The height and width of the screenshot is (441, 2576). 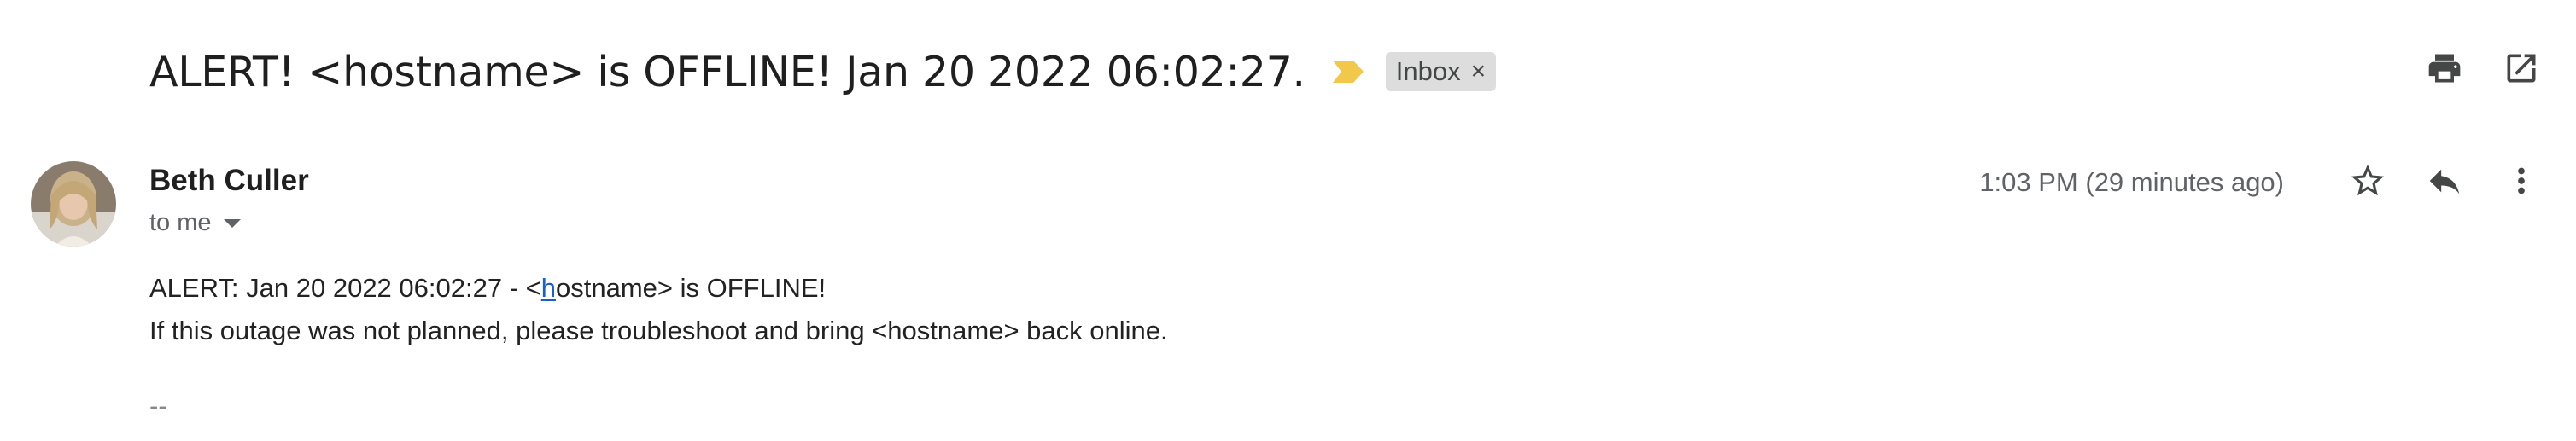 What do you see at coordinates (229, 181) in the screenshot?
I see `sender-name: Beth Culler` at bounding box center [229, 181].